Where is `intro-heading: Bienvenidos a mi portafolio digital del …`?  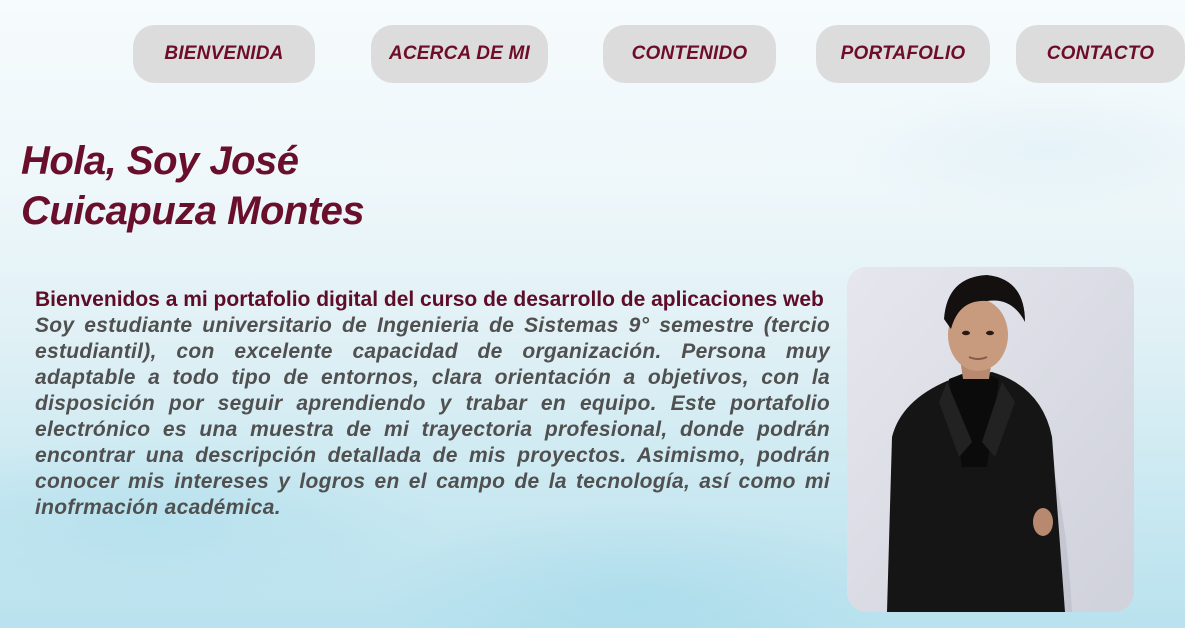
intro-heading: Bienvenidos a mi portafolio digital del … is located at coordinates (429, 299).